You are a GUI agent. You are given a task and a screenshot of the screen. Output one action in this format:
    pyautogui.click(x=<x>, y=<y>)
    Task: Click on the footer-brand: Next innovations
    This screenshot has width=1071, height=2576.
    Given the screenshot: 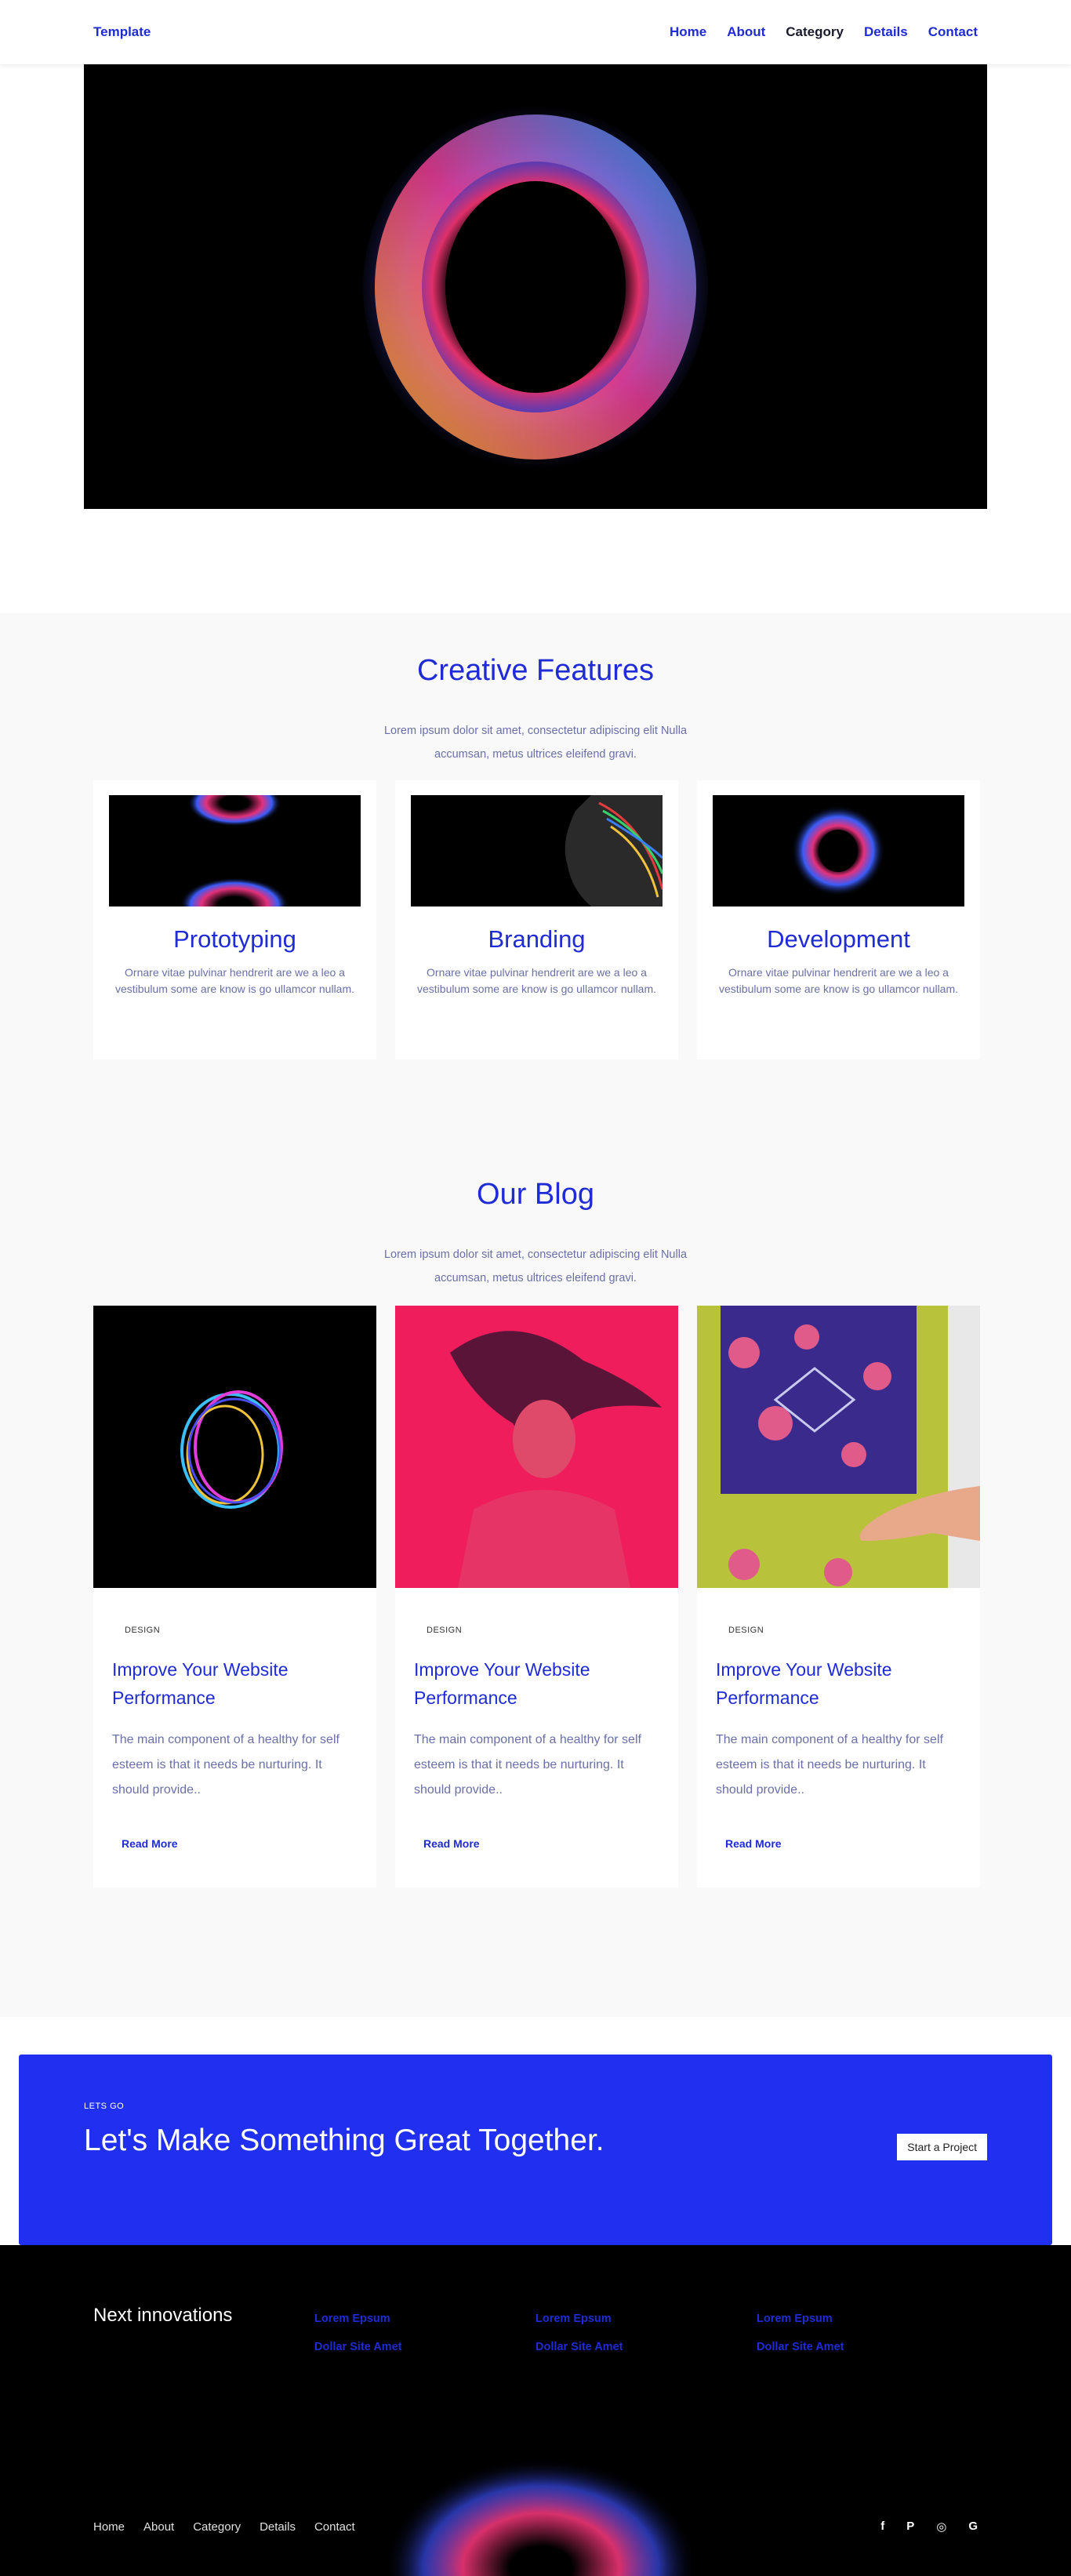 What is the action you would take?
    pyautogui.click(x=163, y=2315)
    